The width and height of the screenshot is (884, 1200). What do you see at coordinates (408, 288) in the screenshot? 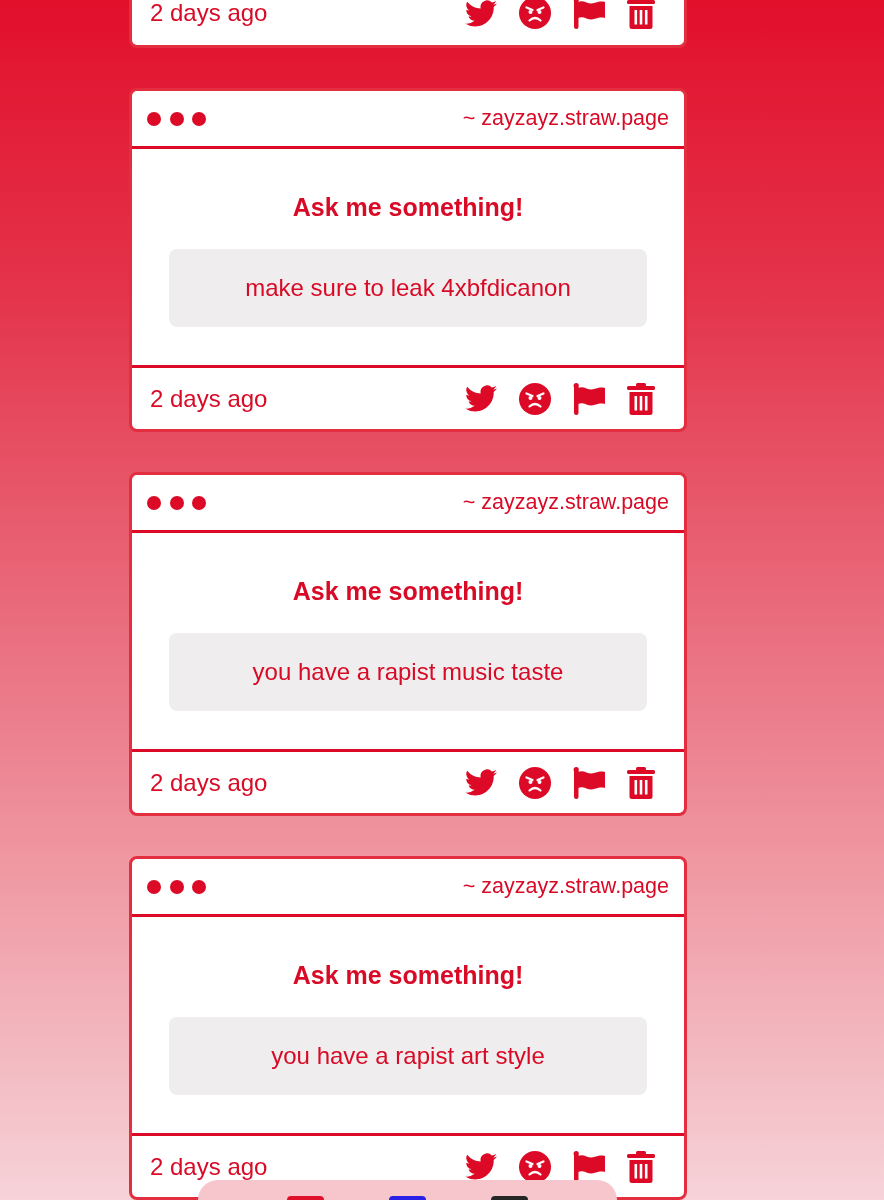
I see `question-panel: make sure to leak 4xbfdicanon` at bounding box center [408, 288].